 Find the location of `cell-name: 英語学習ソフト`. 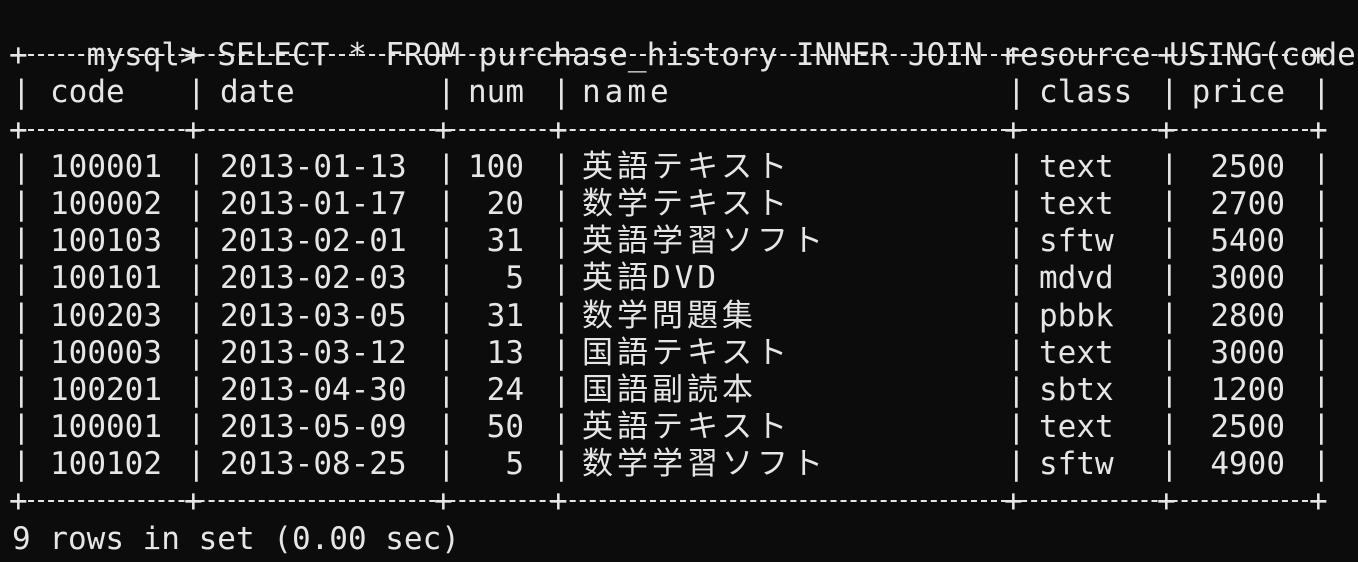

cell-name: 英語学習ソフト is located at coordinates (704, 241).